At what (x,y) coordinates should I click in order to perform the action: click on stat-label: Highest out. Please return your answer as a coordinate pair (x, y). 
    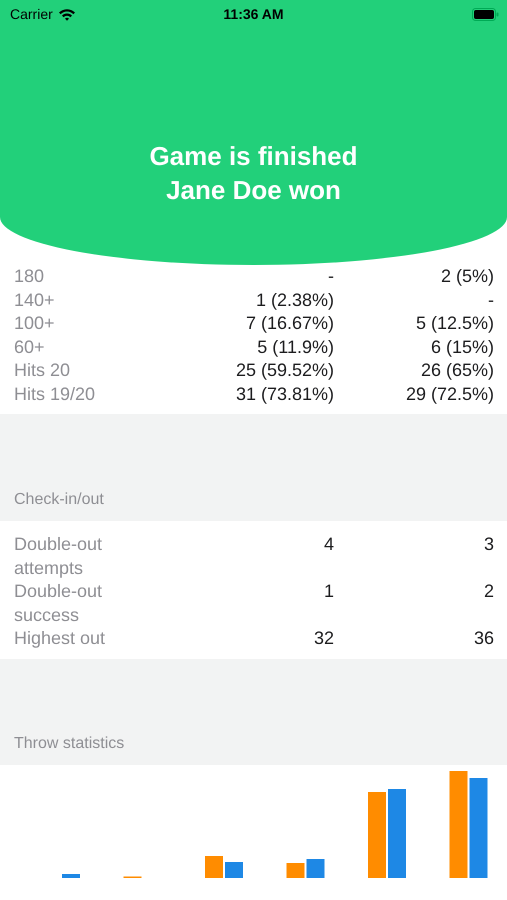
    Looking at the image, I should click on (60, 638).